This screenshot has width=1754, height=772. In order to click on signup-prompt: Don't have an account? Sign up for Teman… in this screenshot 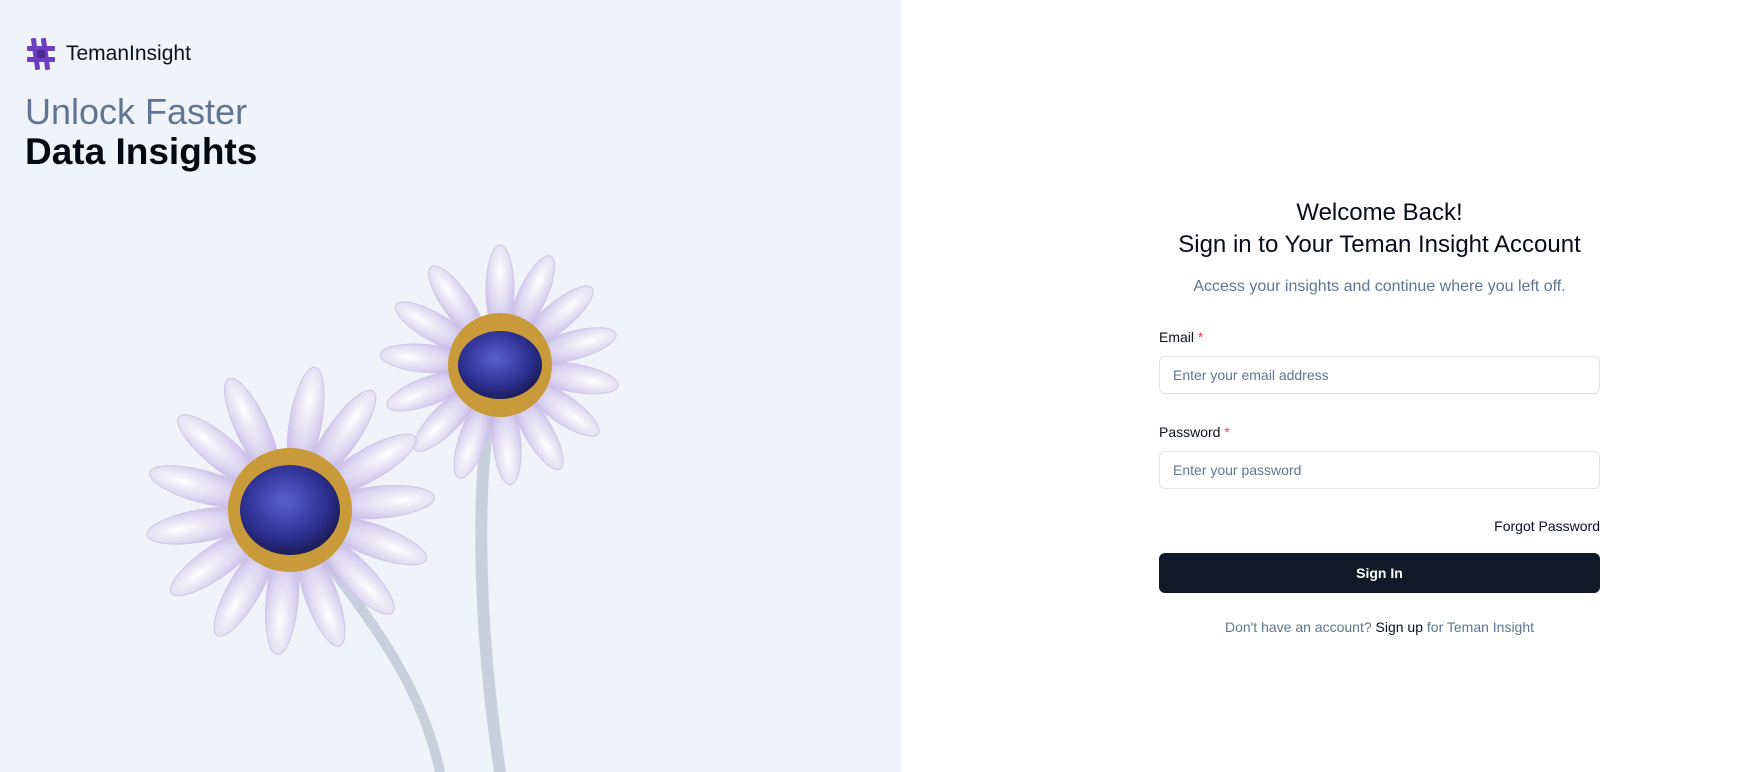, I will do `click(1379, 627)`.